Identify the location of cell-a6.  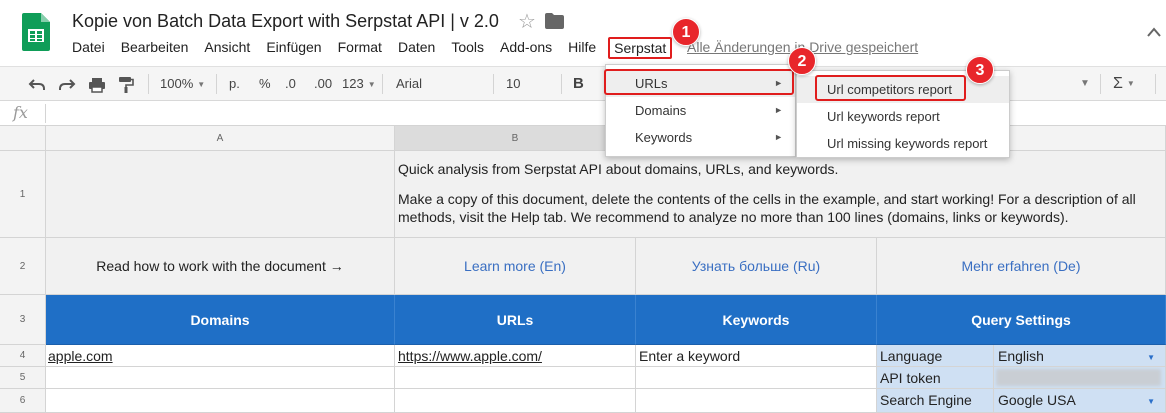
(220, 401).